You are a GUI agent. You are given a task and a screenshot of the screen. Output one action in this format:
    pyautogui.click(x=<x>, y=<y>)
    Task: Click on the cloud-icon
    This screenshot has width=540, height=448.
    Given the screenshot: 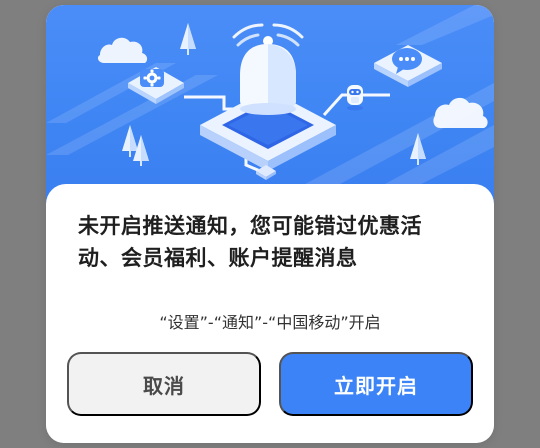 What is the action you would take?
    pyautogui.click(x=122, y=50)
    